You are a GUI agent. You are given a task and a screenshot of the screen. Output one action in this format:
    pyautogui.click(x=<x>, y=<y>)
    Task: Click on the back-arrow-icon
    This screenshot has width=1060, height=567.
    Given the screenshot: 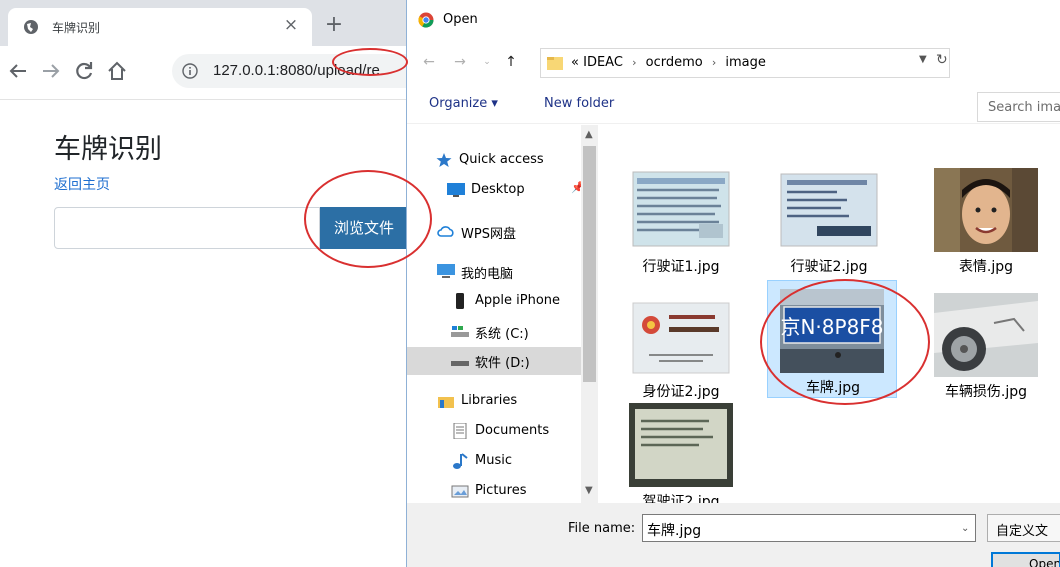 What is the action you would take?
    pyautogui.click(x=18, y=71)
    